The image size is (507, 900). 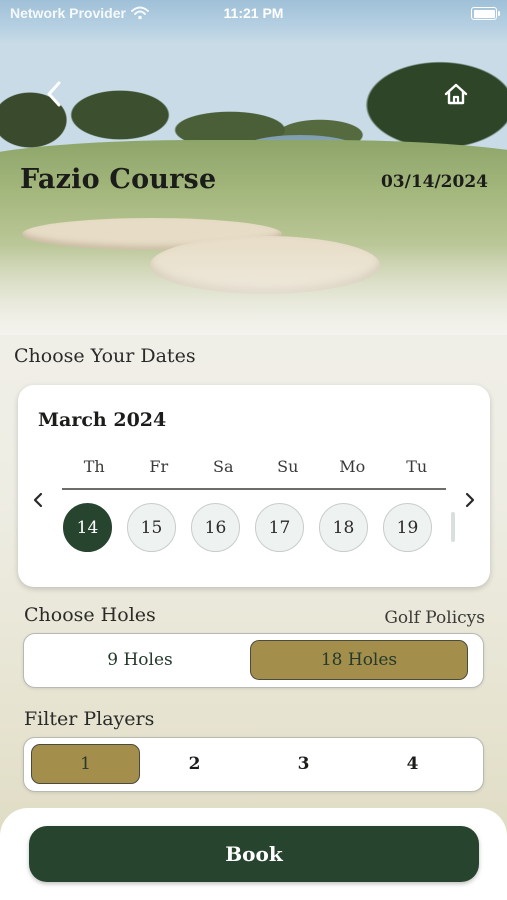 What do you see at coordinates (485, 13) in the screenshot?
I see `battery-icon` at bounding box center [485, 13].